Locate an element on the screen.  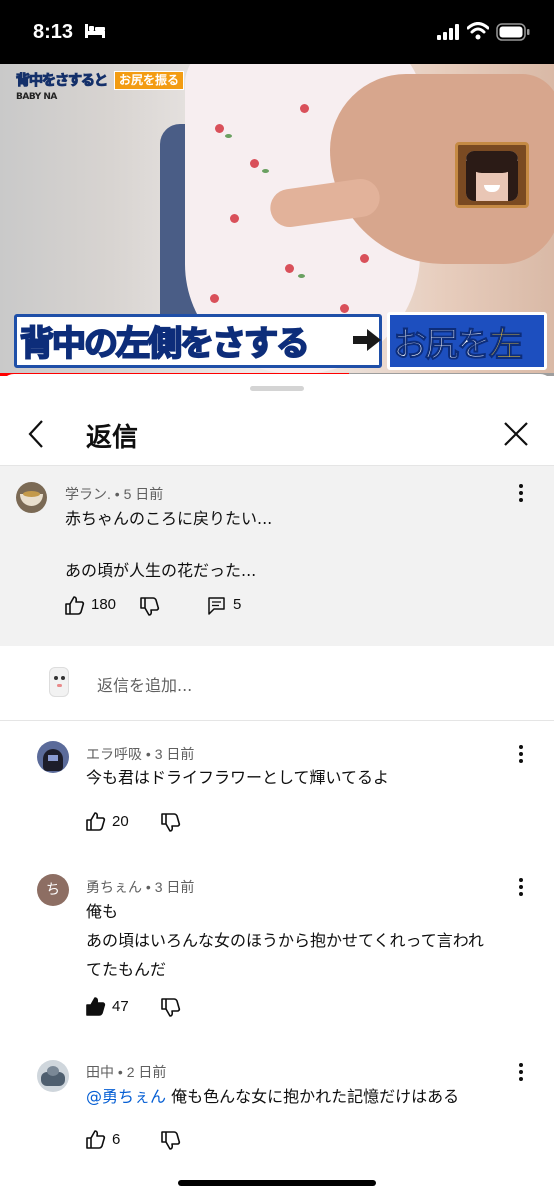
video-inset-frame is located at coordinates (492, 175).